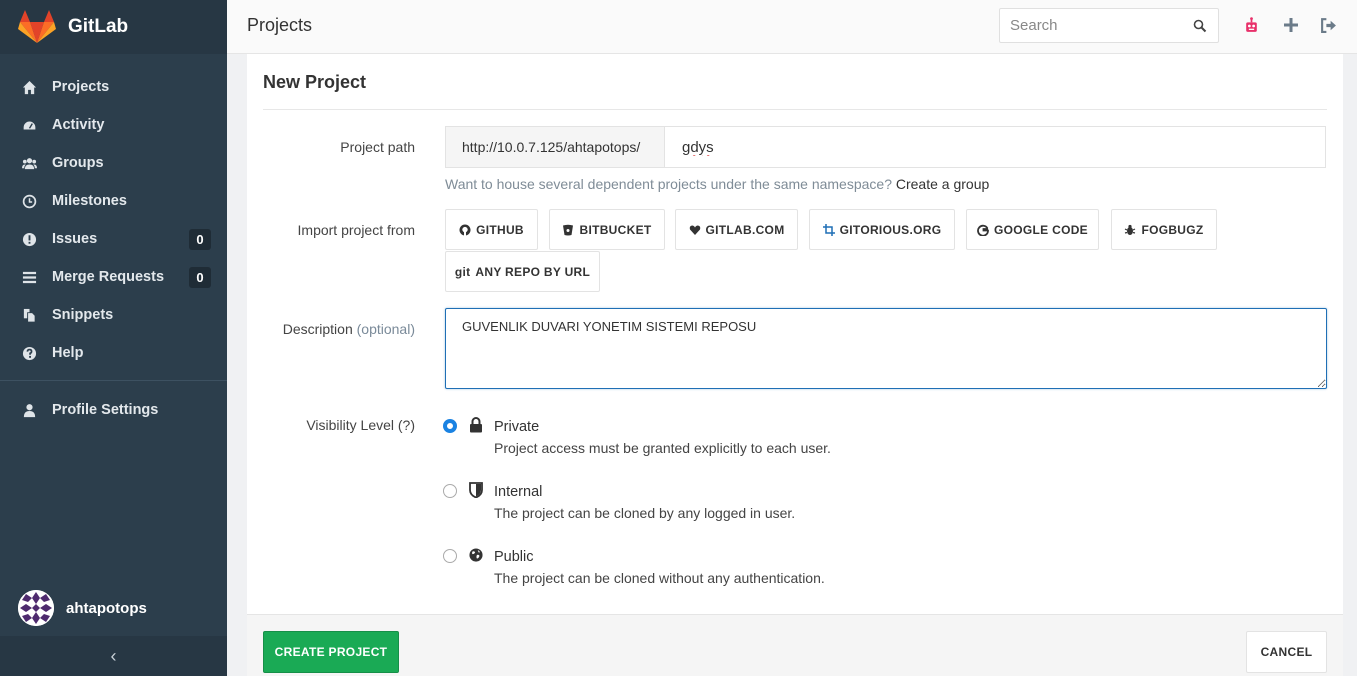  Describe the element at coordinates (29, 277) in the screenshot. I see `list-icon` at that location.